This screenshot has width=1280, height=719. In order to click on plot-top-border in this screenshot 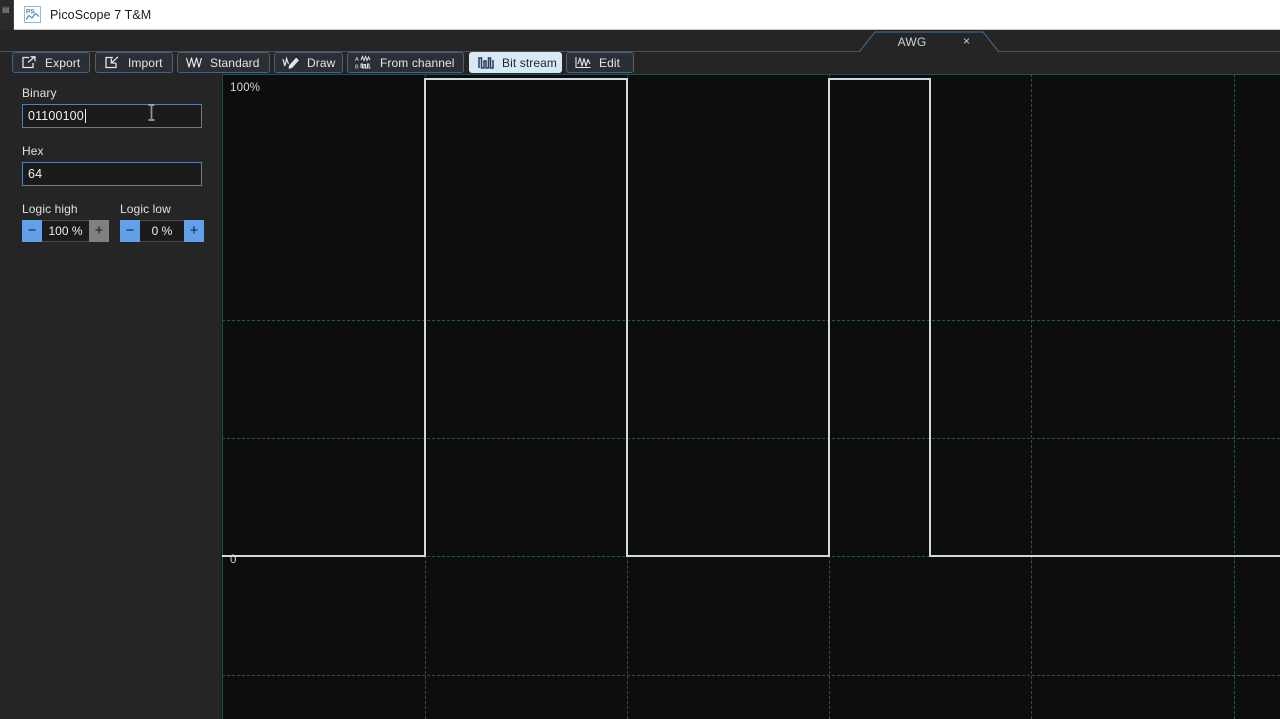, I will do `click(751, 74)`.